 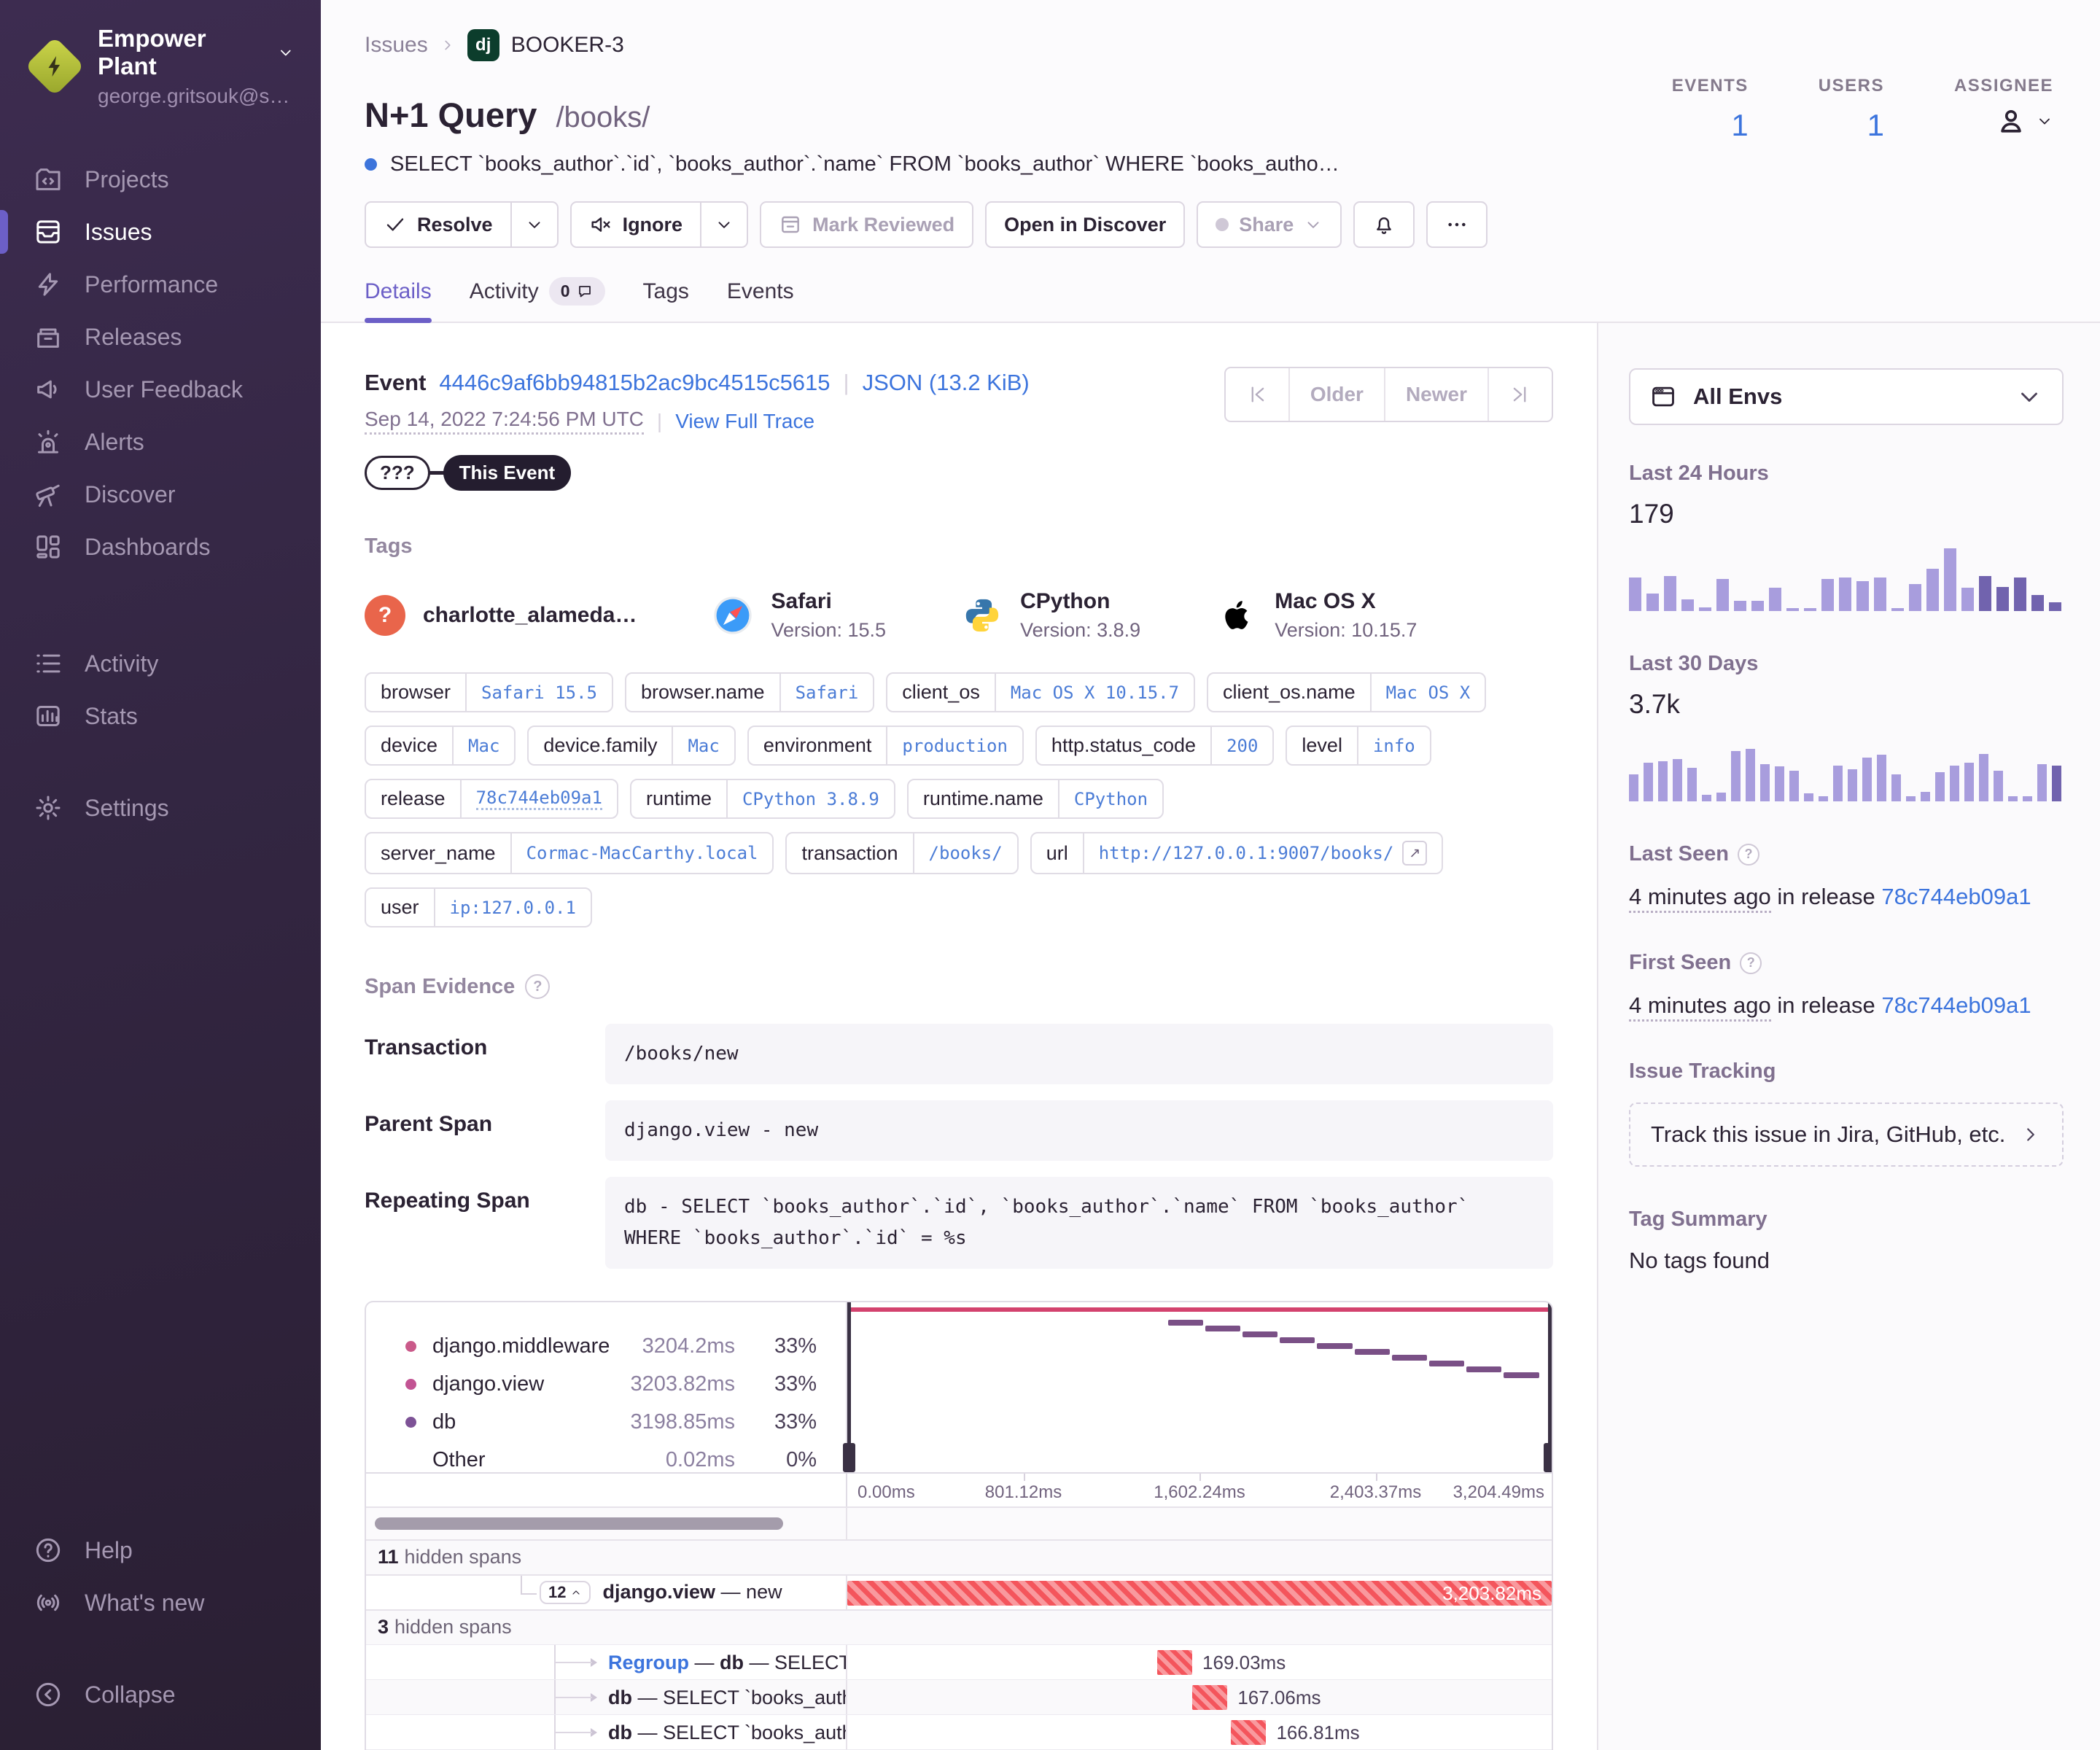 I want to click on sidebar-item-alerts: Alerts, so click(x=160, y=442).